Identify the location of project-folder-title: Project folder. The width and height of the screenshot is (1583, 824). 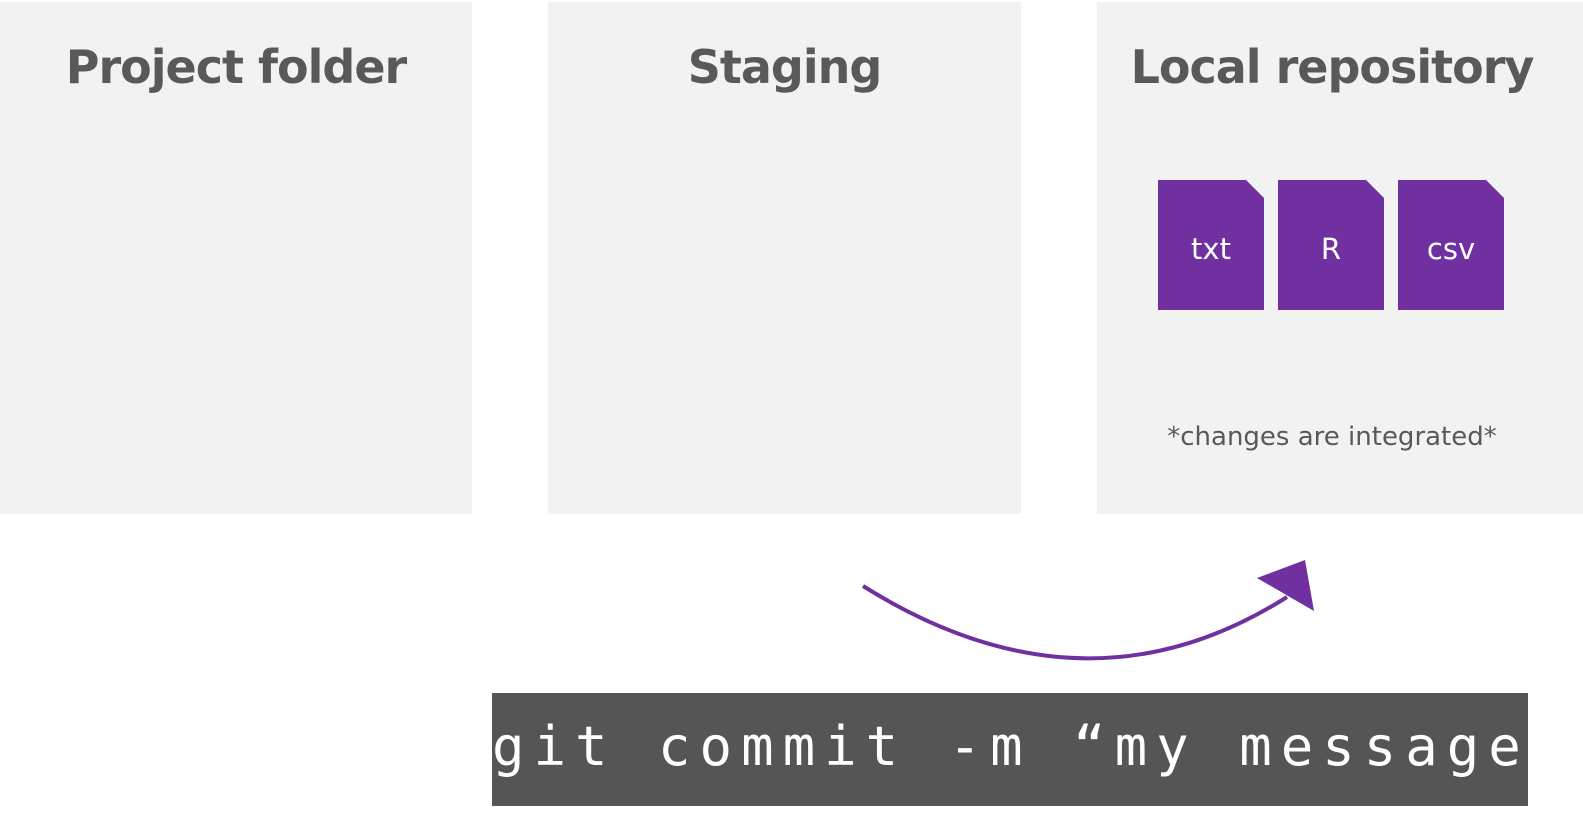
(236, 67).